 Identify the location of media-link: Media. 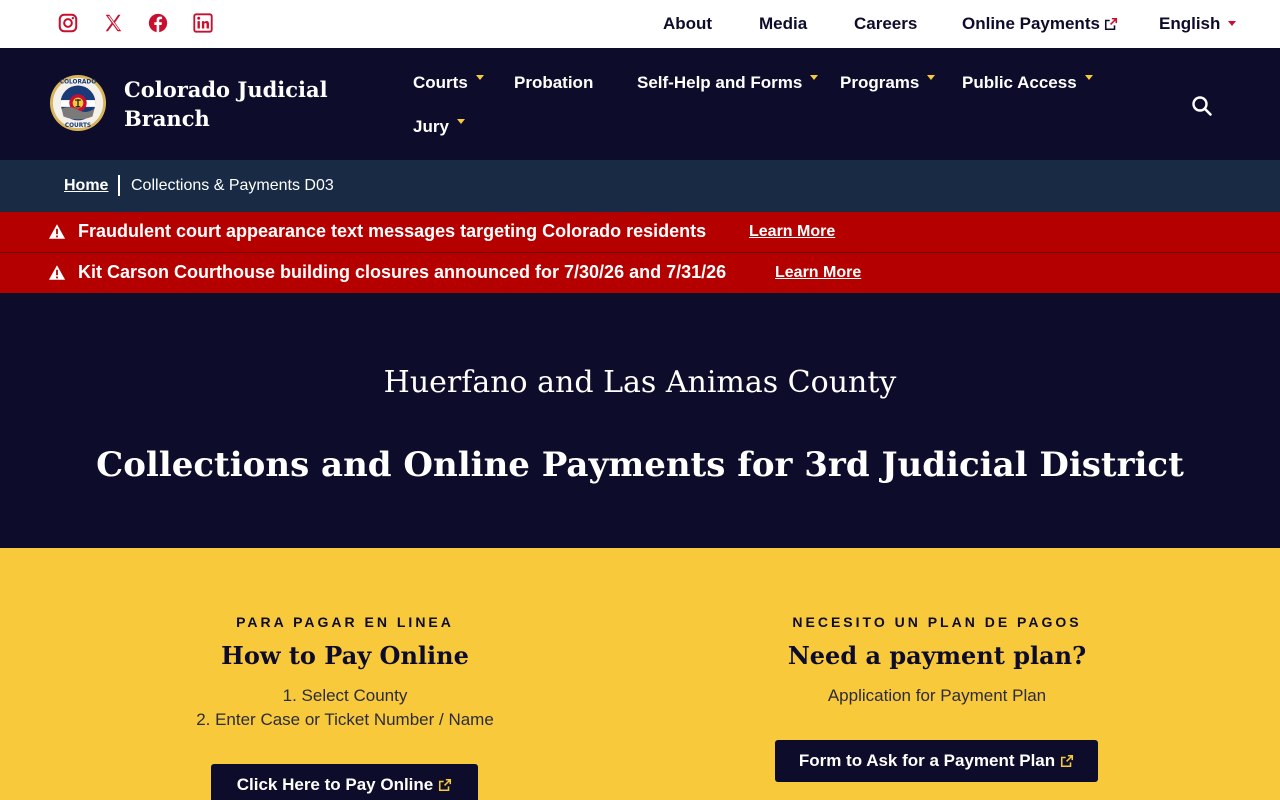
(783, 24).